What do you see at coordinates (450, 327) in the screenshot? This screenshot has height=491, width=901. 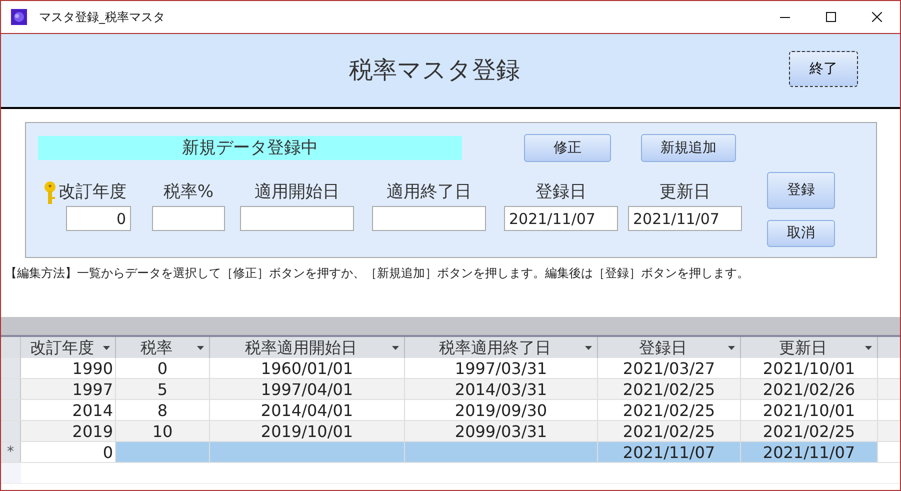 I see `splitter-bar` at bounding box center [450, 327].